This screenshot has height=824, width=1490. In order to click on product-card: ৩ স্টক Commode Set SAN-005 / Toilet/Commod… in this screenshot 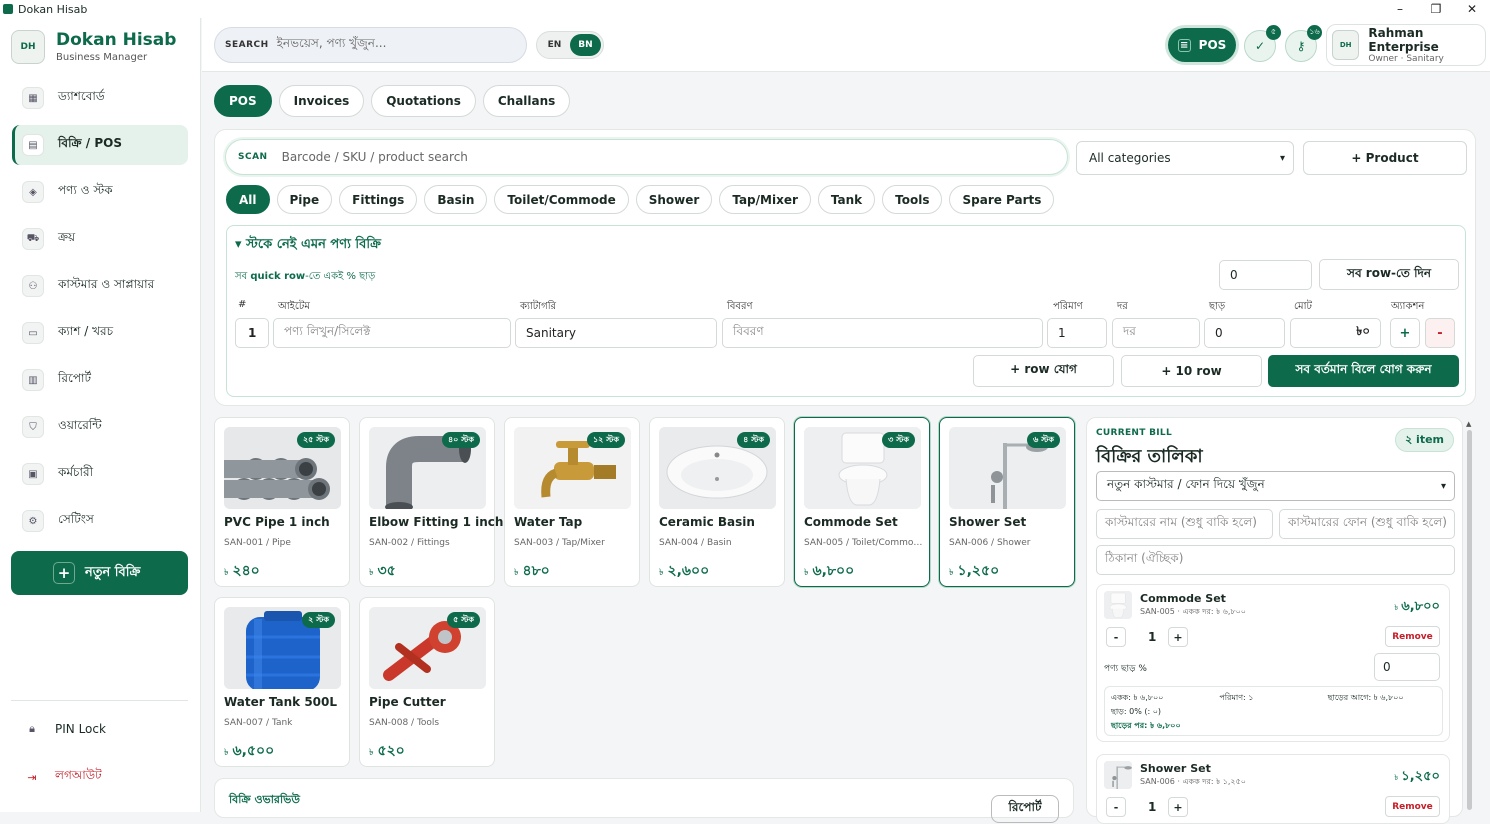, I will do `click(862, 502)`.